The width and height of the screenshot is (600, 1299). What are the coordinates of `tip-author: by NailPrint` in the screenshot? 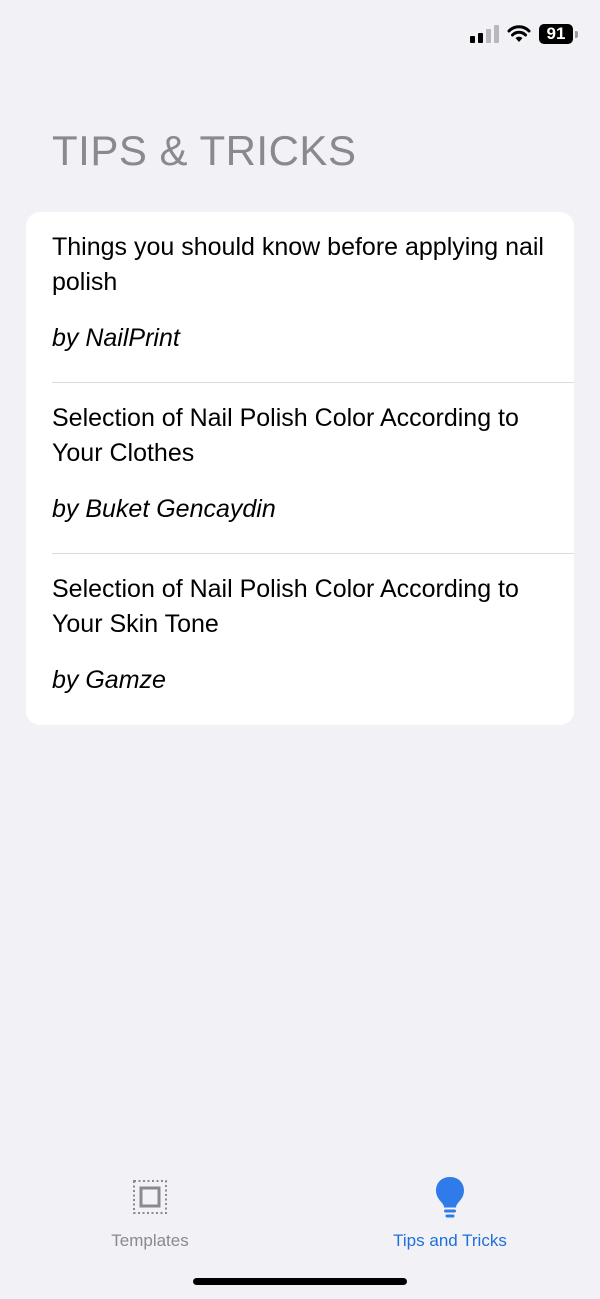 It's located at (116, 338).